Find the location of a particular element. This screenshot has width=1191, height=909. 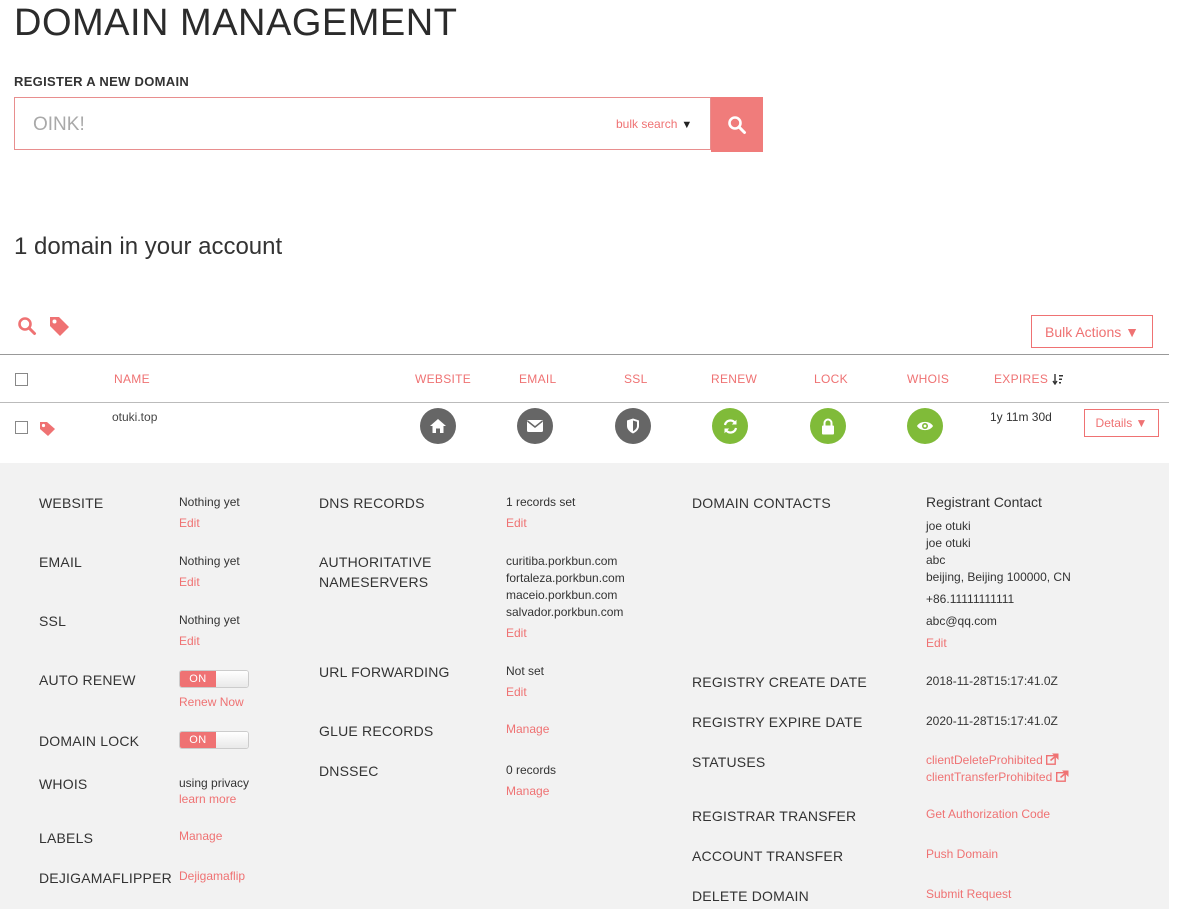

delete-domain-label: DELETE DOMAIN is located at coordinates (750, 896).